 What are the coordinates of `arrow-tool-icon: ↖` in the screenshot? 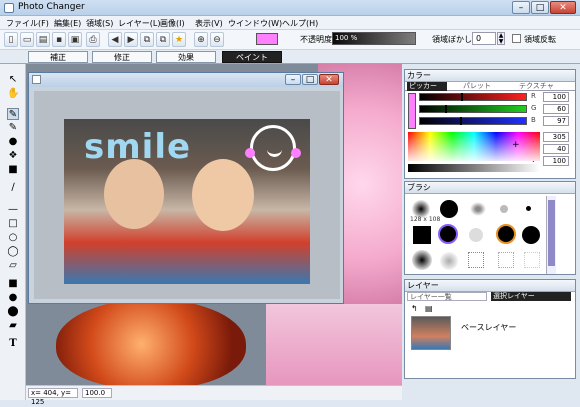 It's located at (13, 80).